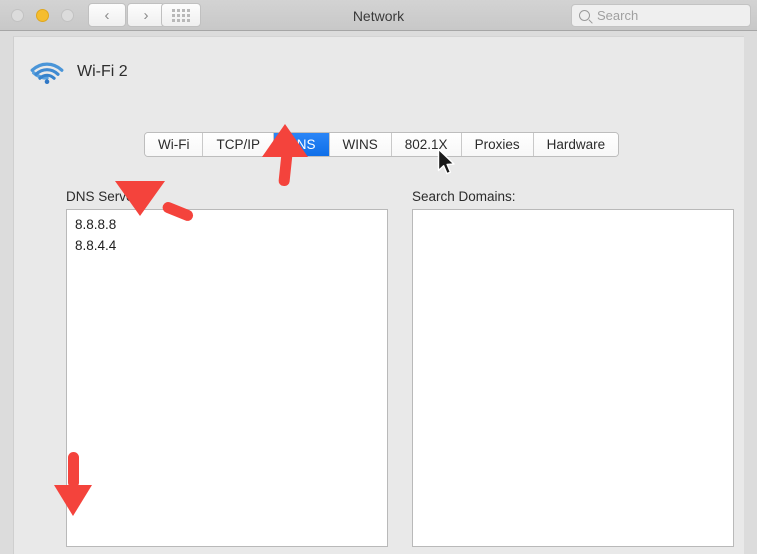 The width and height of the screenshot is (757, 554). Describe the element at coordinates (227, 245) in the screenshot. I see `list-item: 8.8.4.4` at that location.